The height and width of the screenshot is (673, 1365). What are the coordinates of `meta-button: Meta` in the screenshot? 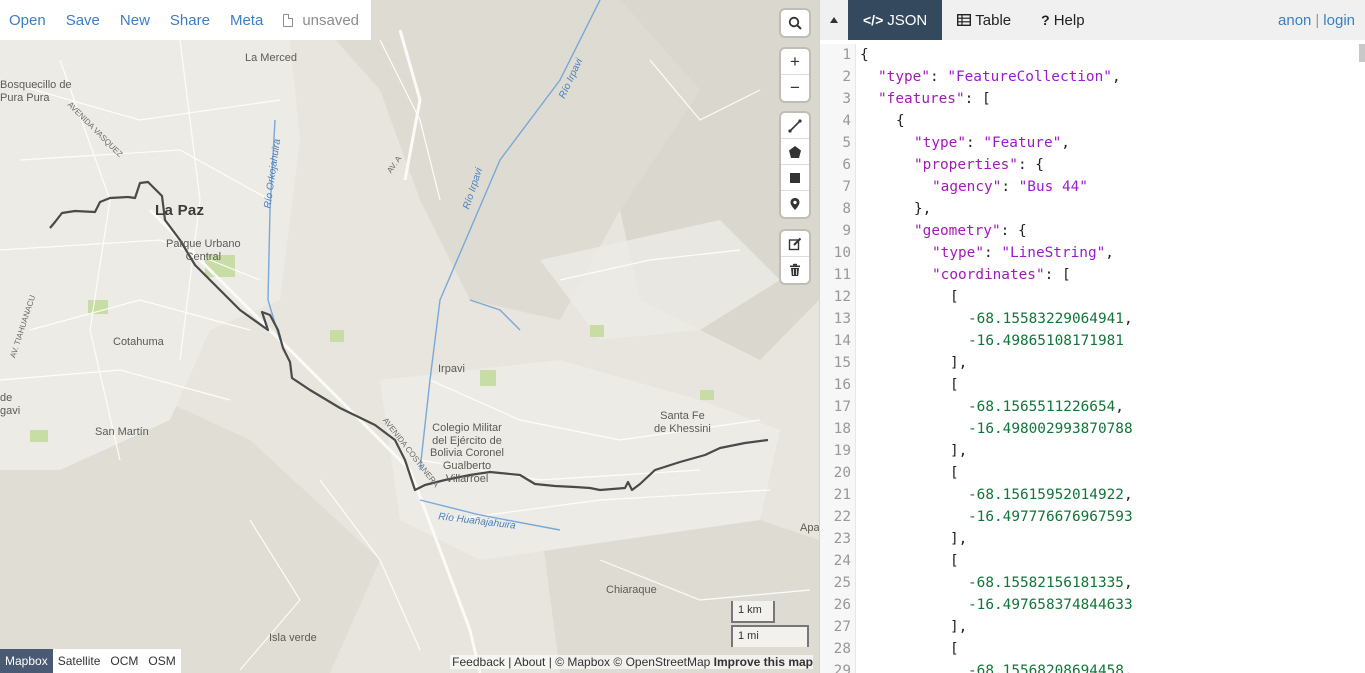 It's located at (246, 20).